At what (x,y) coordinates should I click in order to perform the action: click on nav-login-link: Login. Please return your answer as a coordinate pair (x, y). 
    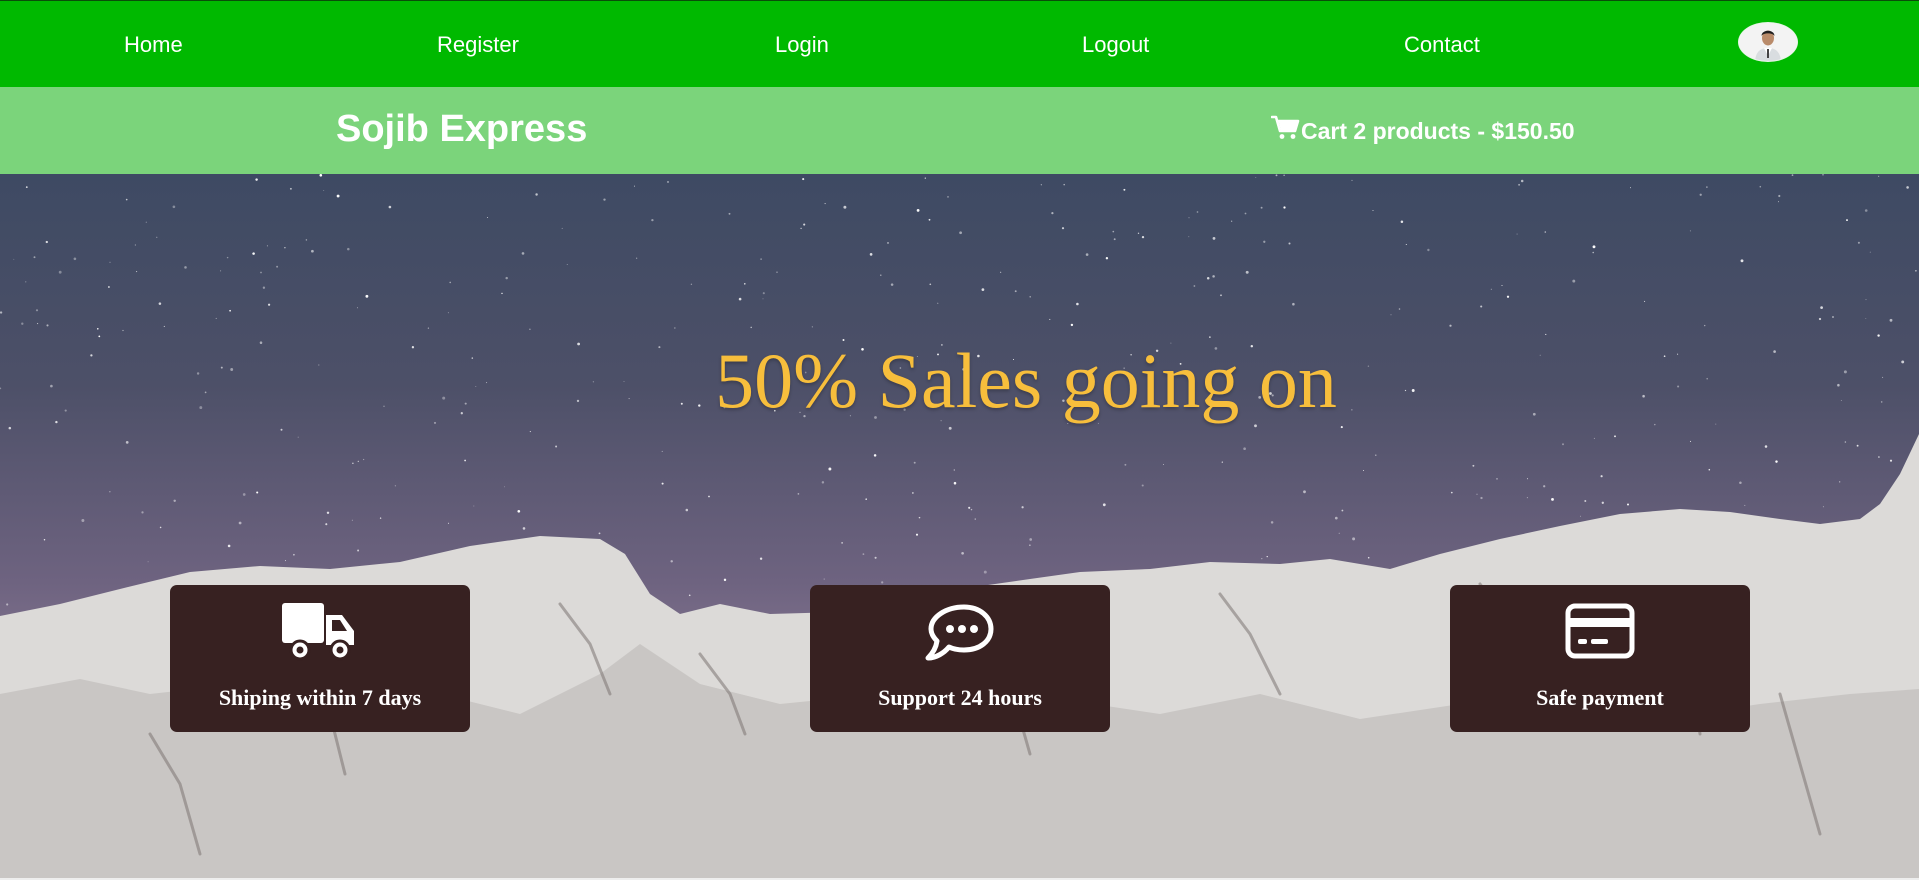
    Looking at the image, I should click on (802, 45).